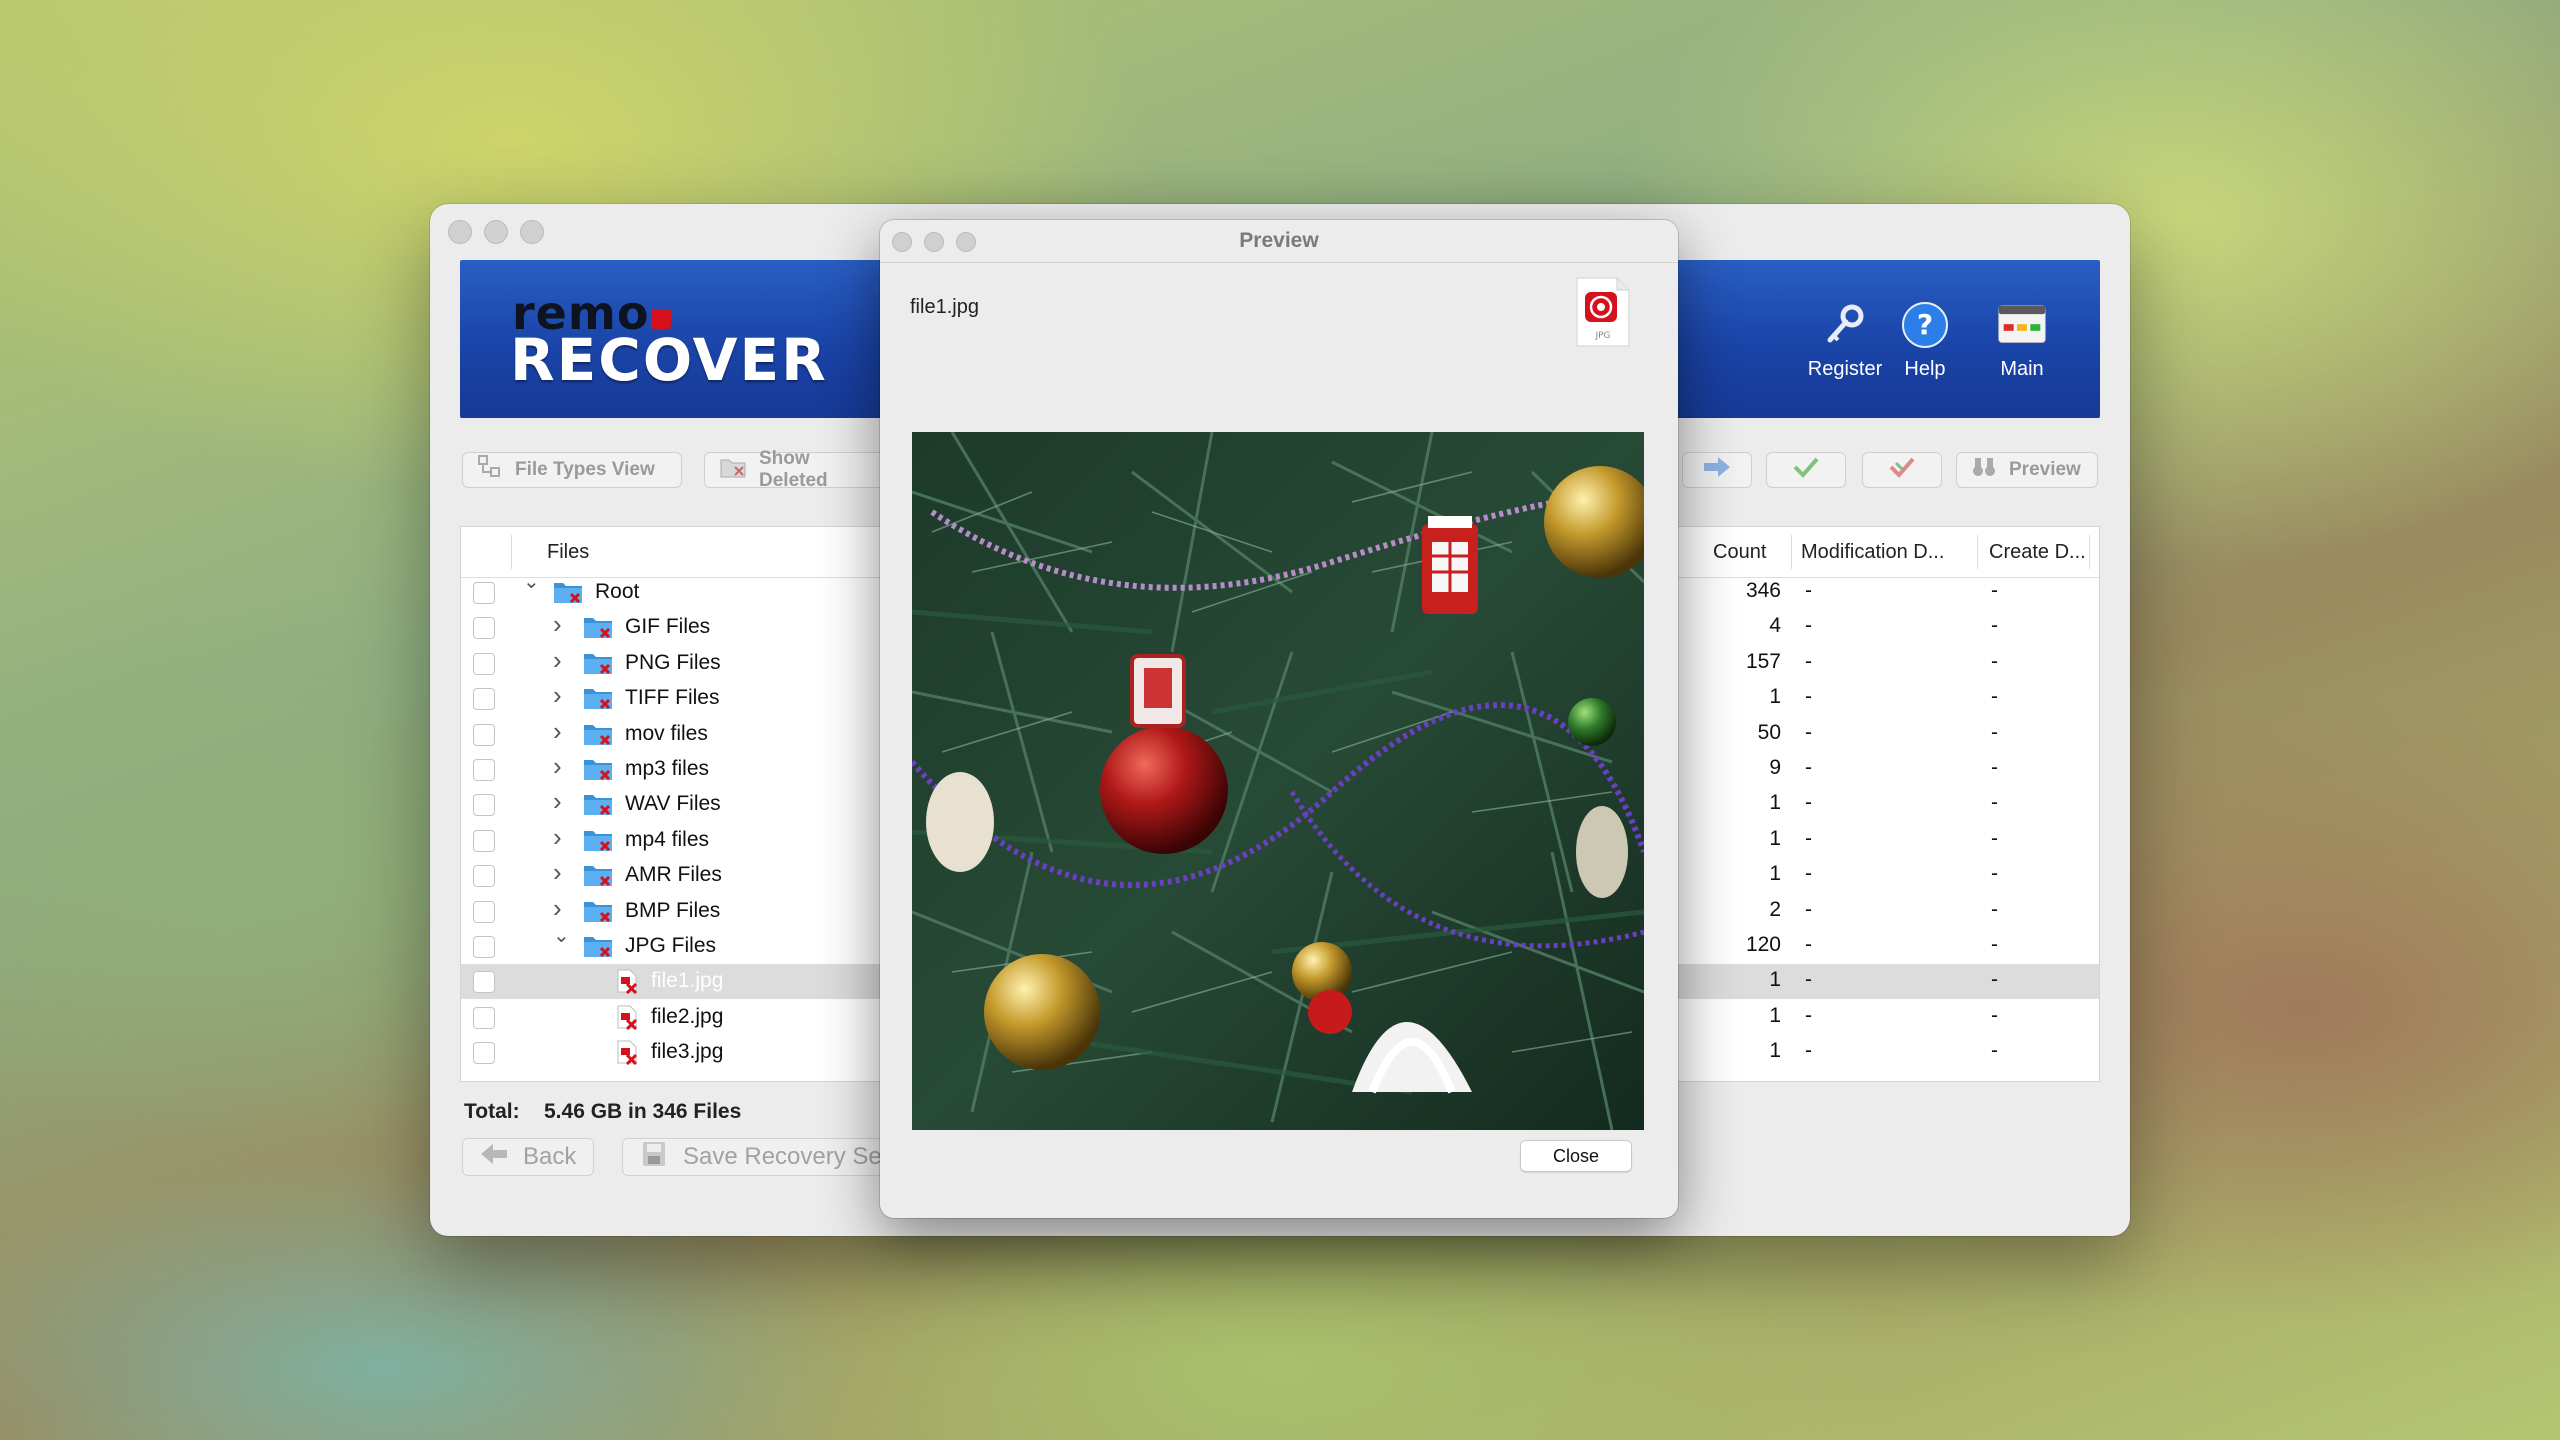  I want to click on back-button: Back, so click(528, 1157).